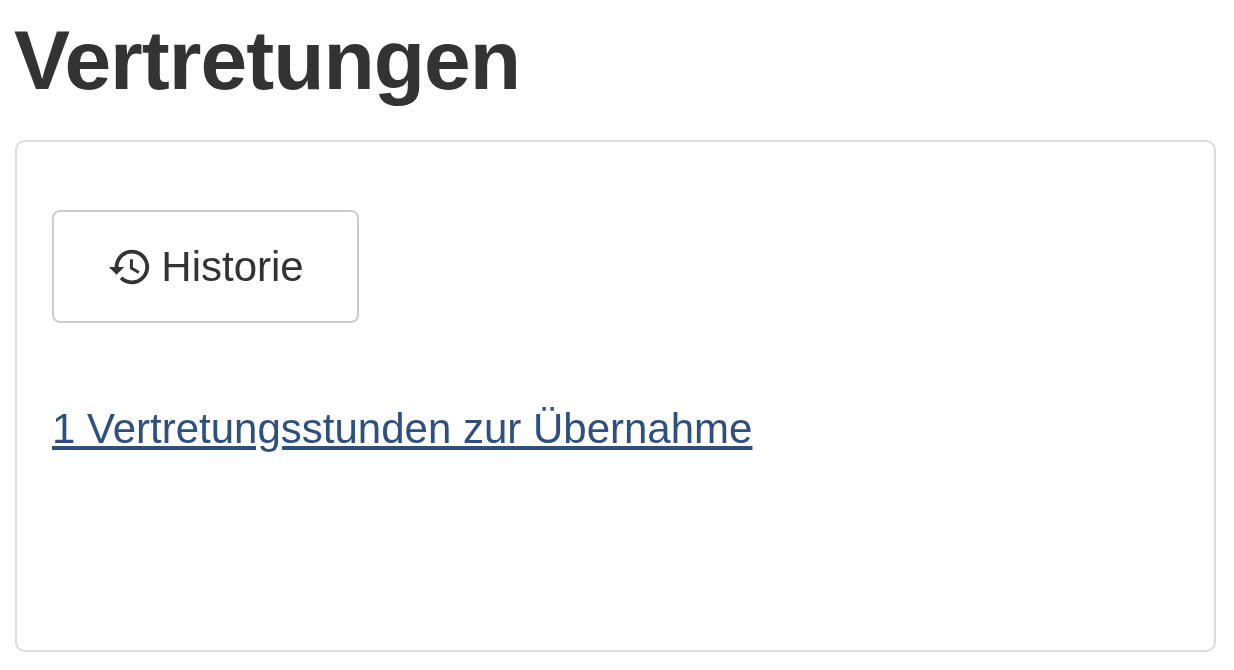 The width and height of the screenshot is (1234, 670). What do you see at coordinates (205, 266) in the screenshot?
I see `history-button: Historie` at bounding box center [205, 266].